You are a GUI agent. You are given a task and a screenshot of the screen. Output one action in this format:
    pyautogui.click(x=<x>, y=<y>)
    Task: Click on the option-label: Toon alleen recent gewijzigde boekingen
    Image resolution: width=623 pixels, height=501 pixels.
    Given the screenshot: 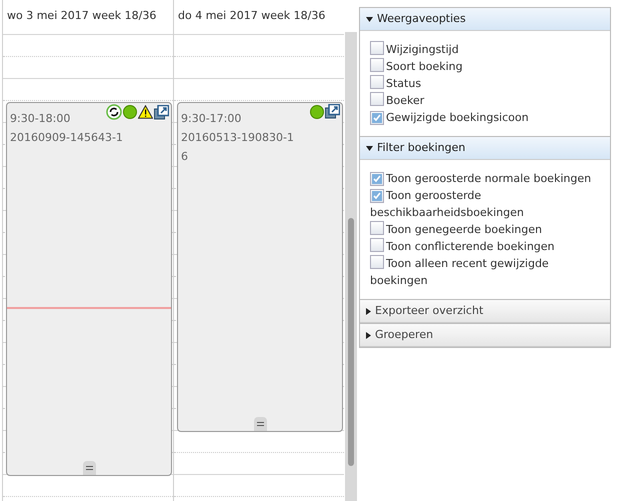 What is the action you would take?
    pyautogui.click(x=485, y=272)
    